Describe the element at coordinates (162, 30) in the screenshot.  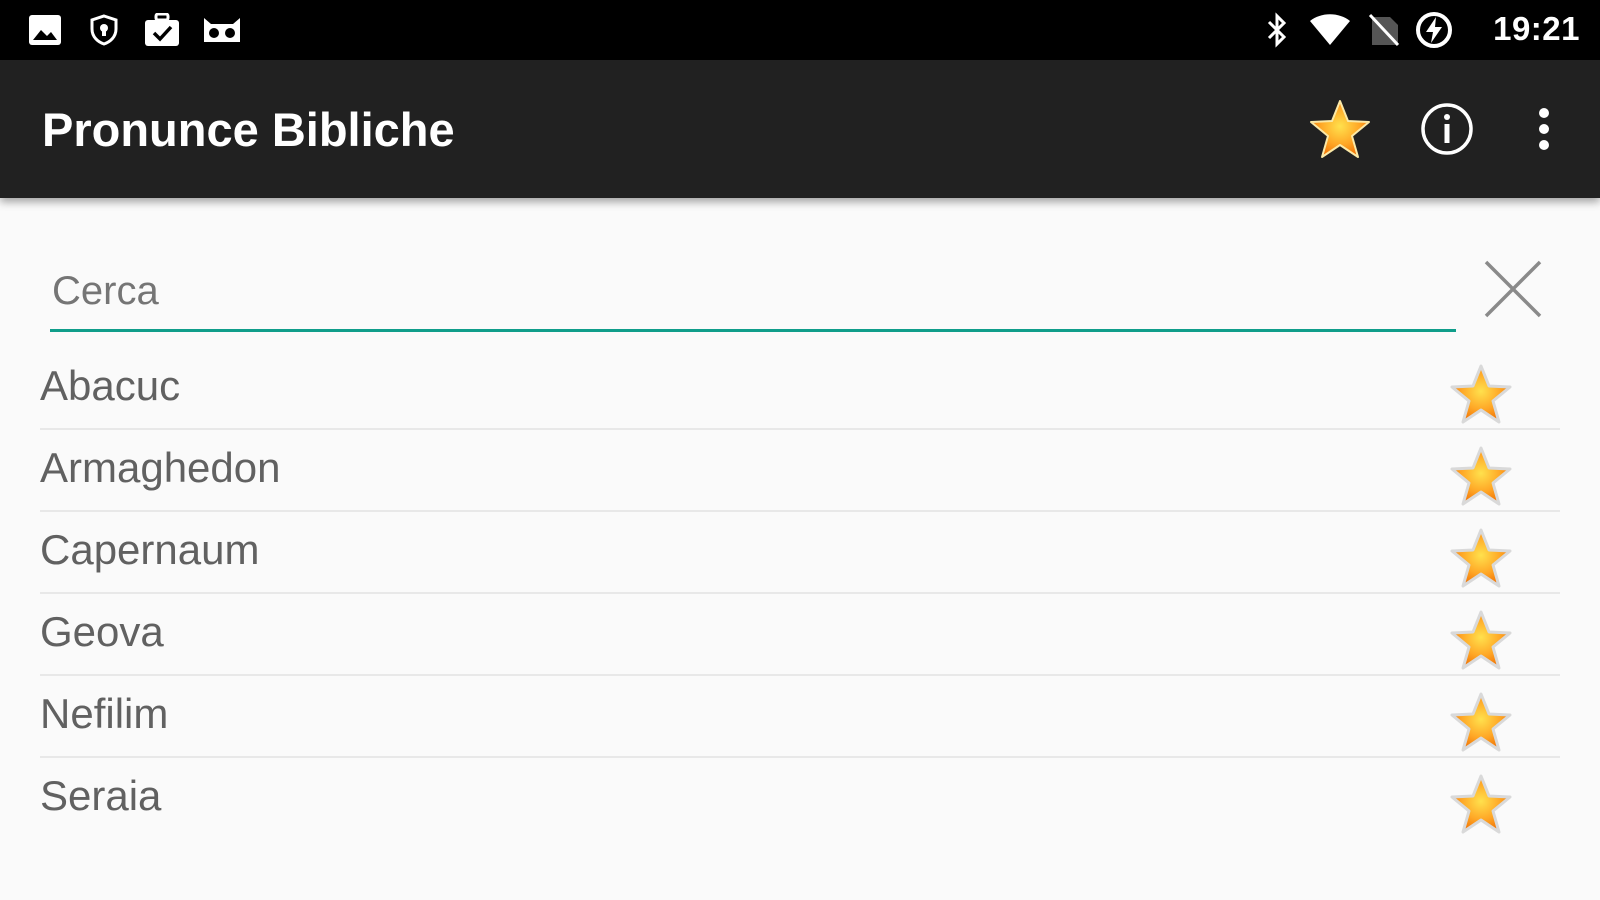
I see `briefcase-check-icon` at that location.